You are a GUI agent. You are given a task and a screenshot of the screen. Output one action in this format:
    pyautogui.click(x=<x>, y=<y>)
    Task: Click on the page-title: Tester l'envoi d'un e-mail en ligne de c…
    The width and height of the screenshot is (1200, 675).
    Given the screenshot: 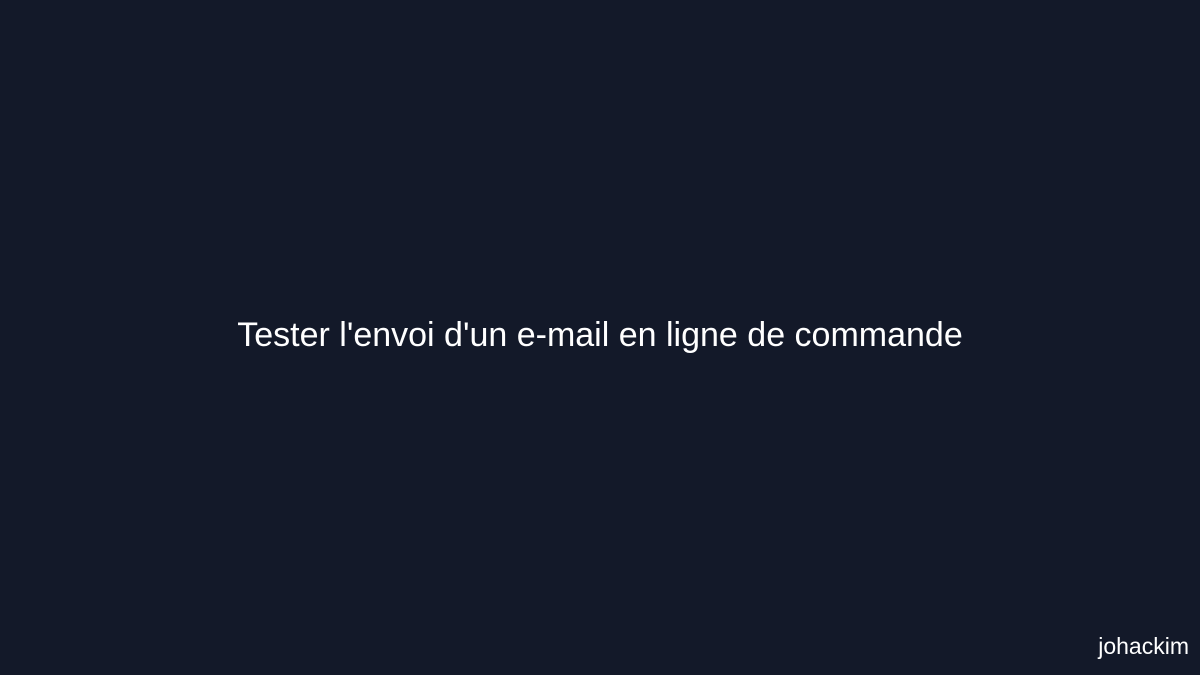 What is the action you would take?
    pyautogui.click(x=600, y=335)
    